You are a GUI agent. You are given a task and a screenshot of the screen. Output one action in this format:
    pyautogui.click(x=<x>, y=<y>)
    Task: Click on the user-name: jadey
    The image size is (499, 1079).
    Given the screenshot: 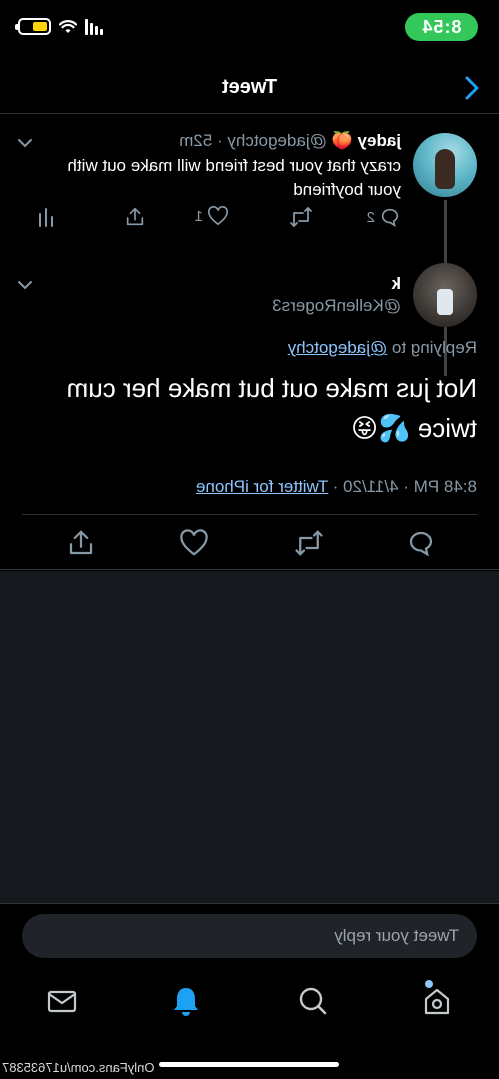 What is the action you would take?
    pyautogui.click(x=379, y=140)
    